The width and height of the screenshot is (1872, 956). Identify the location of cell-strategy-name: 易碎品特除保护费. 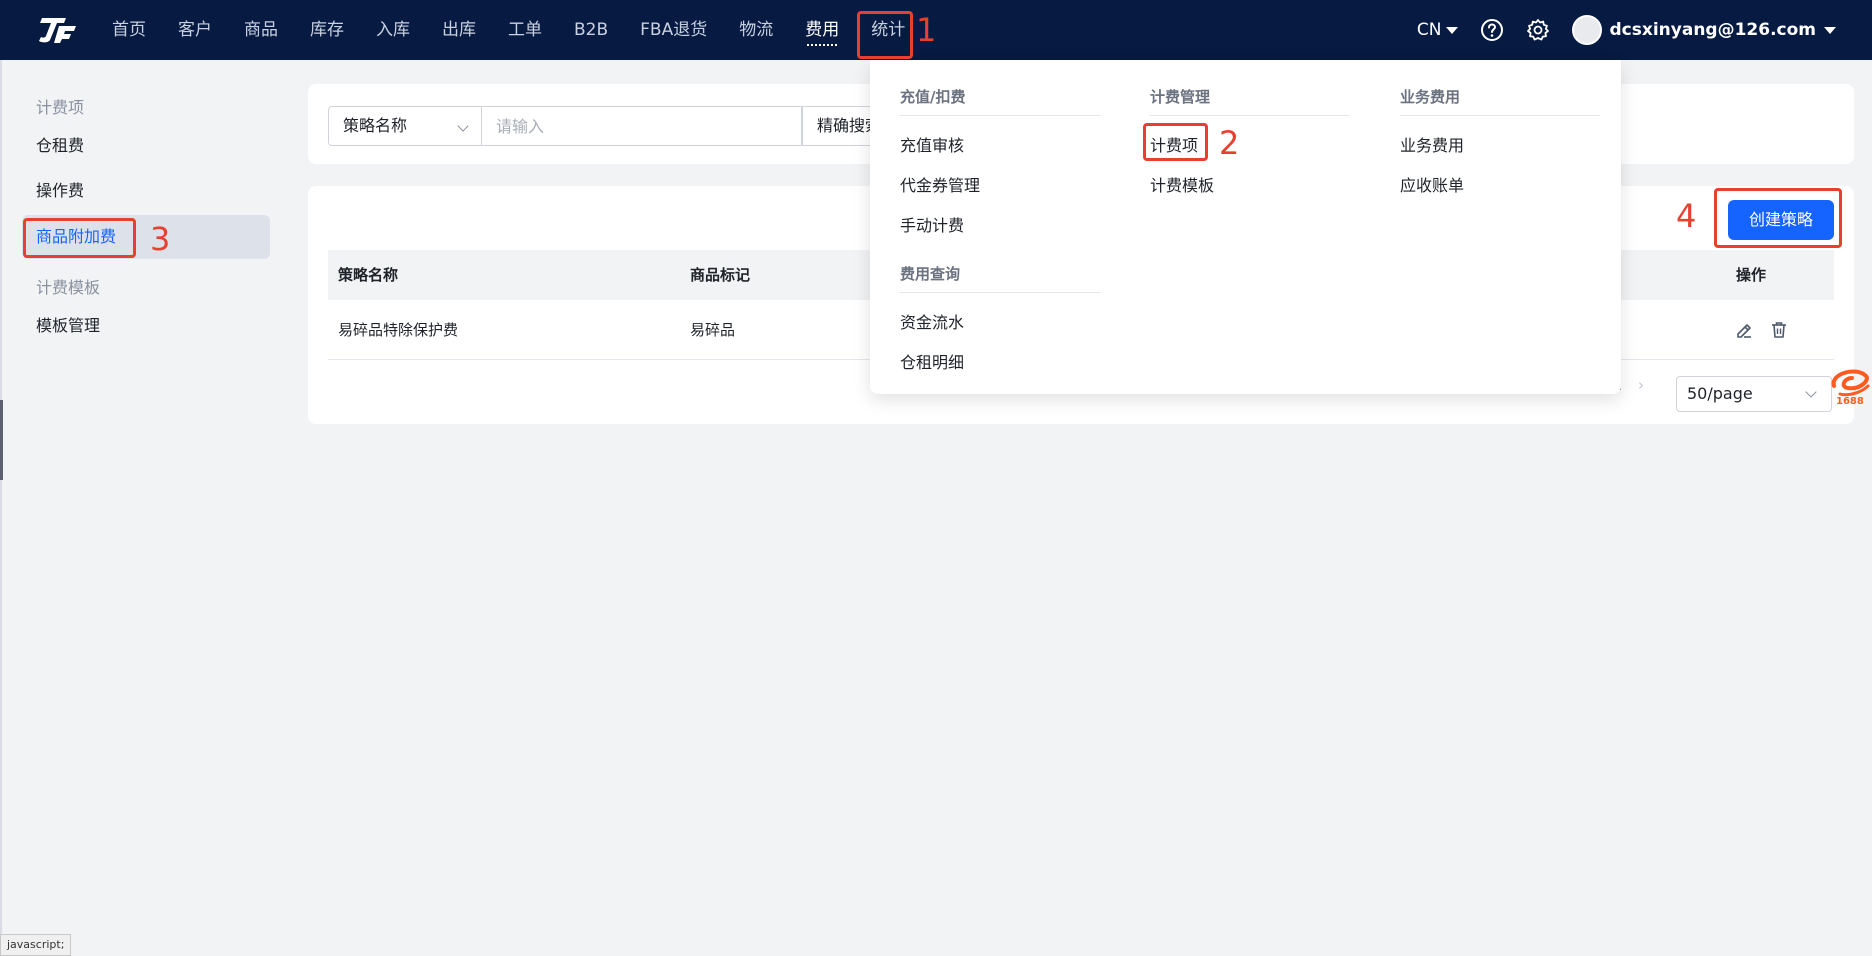
(398, 330).